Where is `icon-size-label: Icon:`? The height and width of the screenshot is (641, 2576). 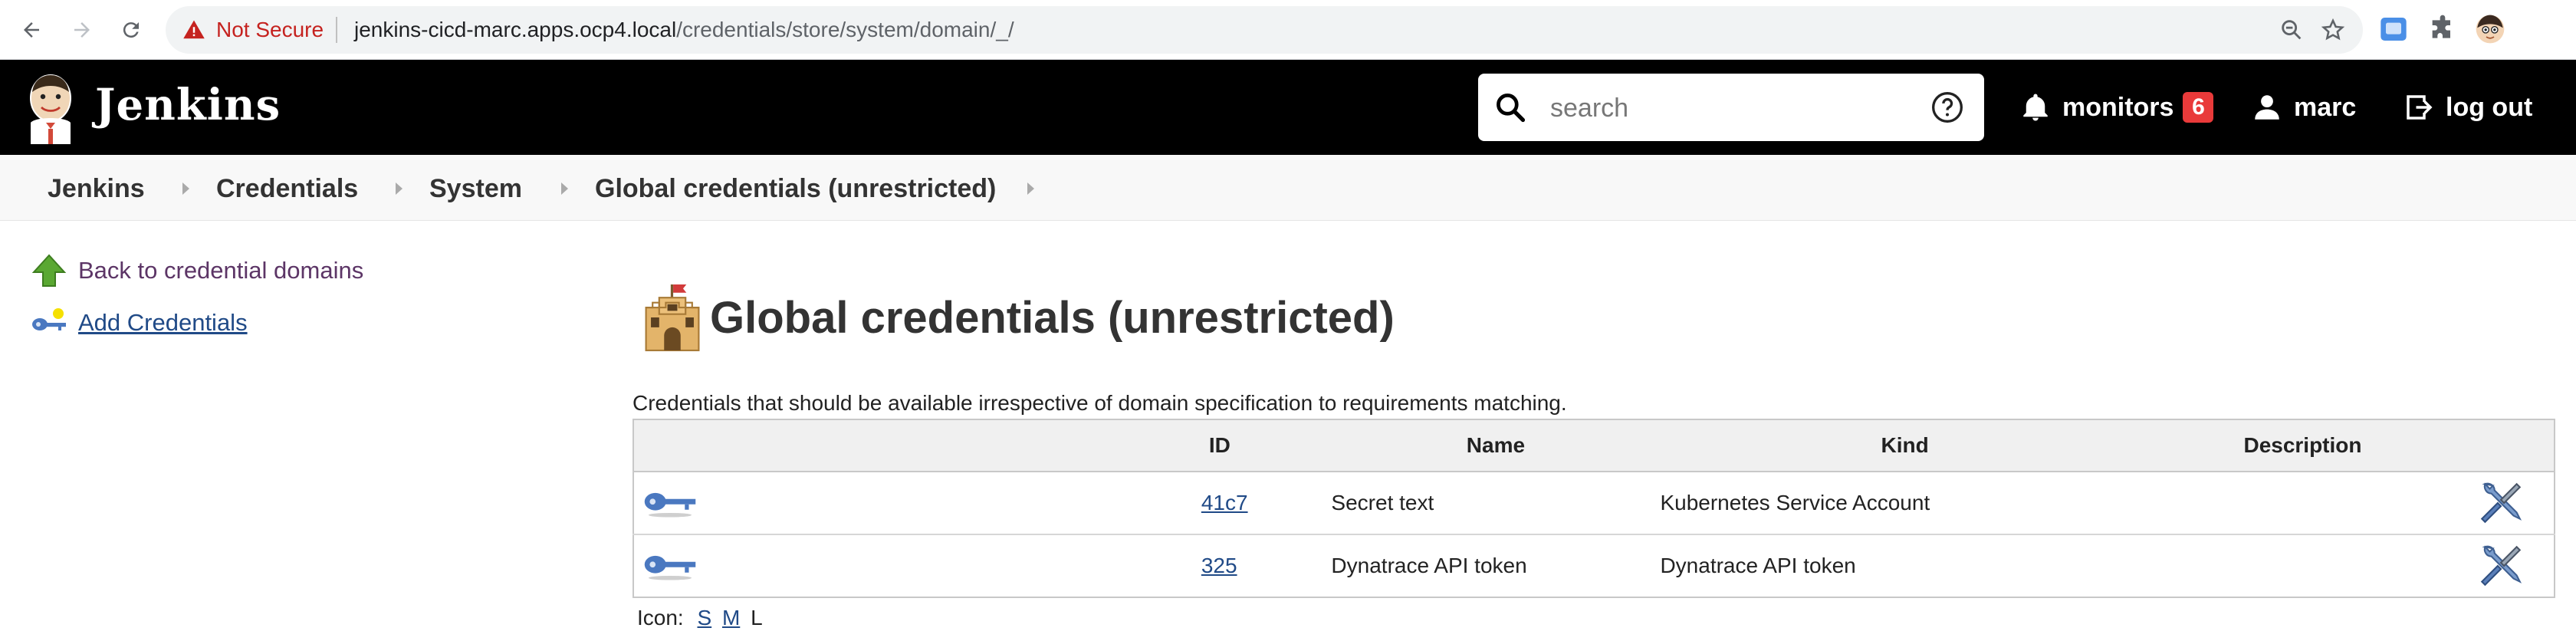
icon-size-label: Icon: is located at coordinates (660, 617).